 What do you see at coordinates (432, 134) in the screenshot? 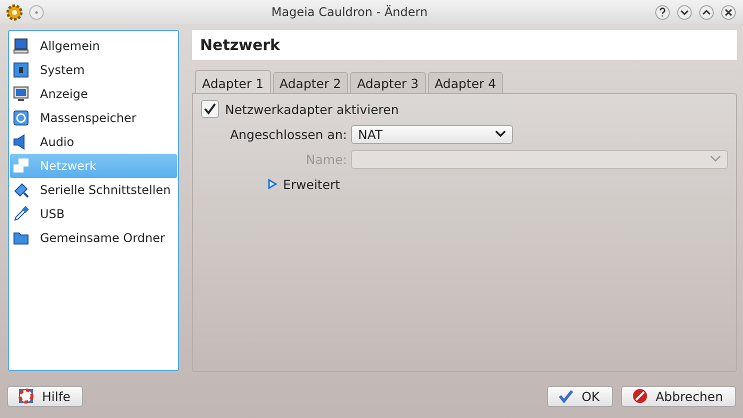
I see `attachment-dropdown: NAT` at bounding box center [432, 134].